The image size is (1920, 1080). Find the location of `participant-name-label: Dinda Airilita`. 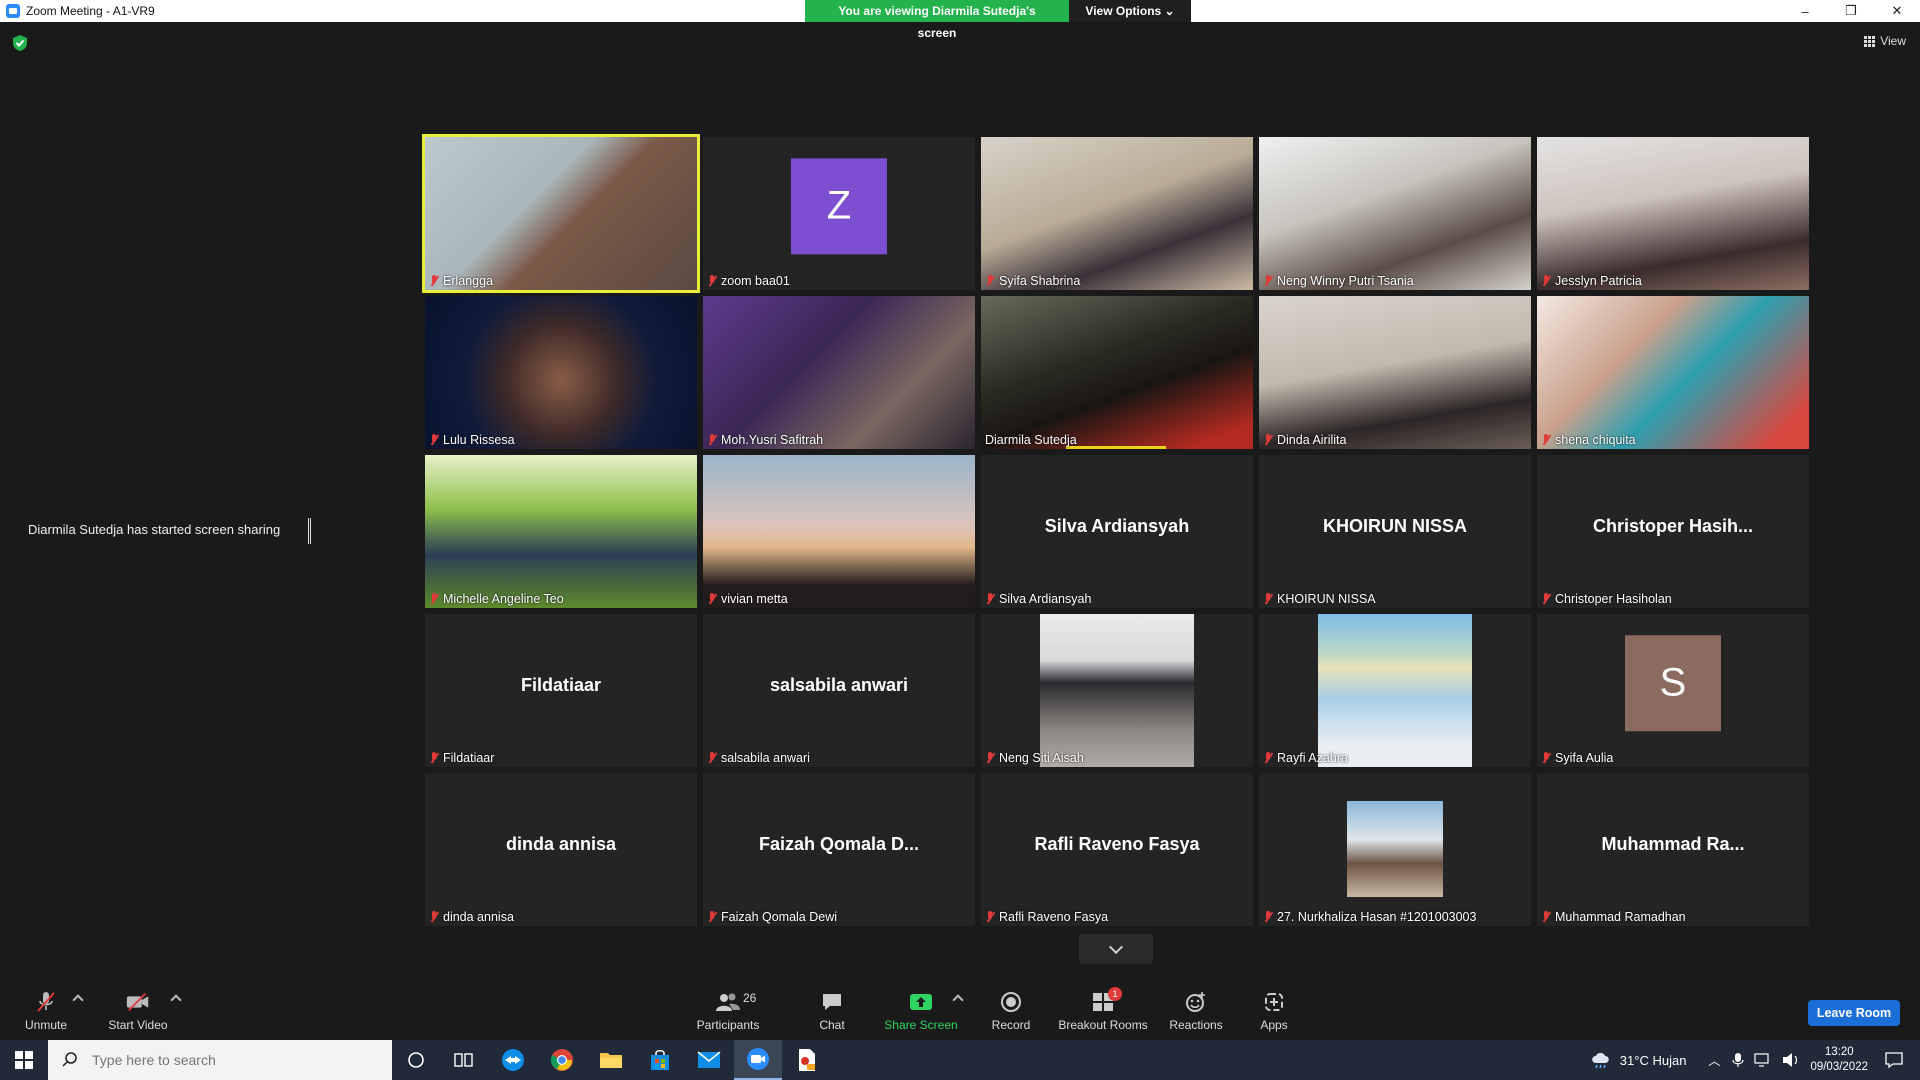

participant-name-label: Dinda Airilita is located at coordinates (1304, 440).